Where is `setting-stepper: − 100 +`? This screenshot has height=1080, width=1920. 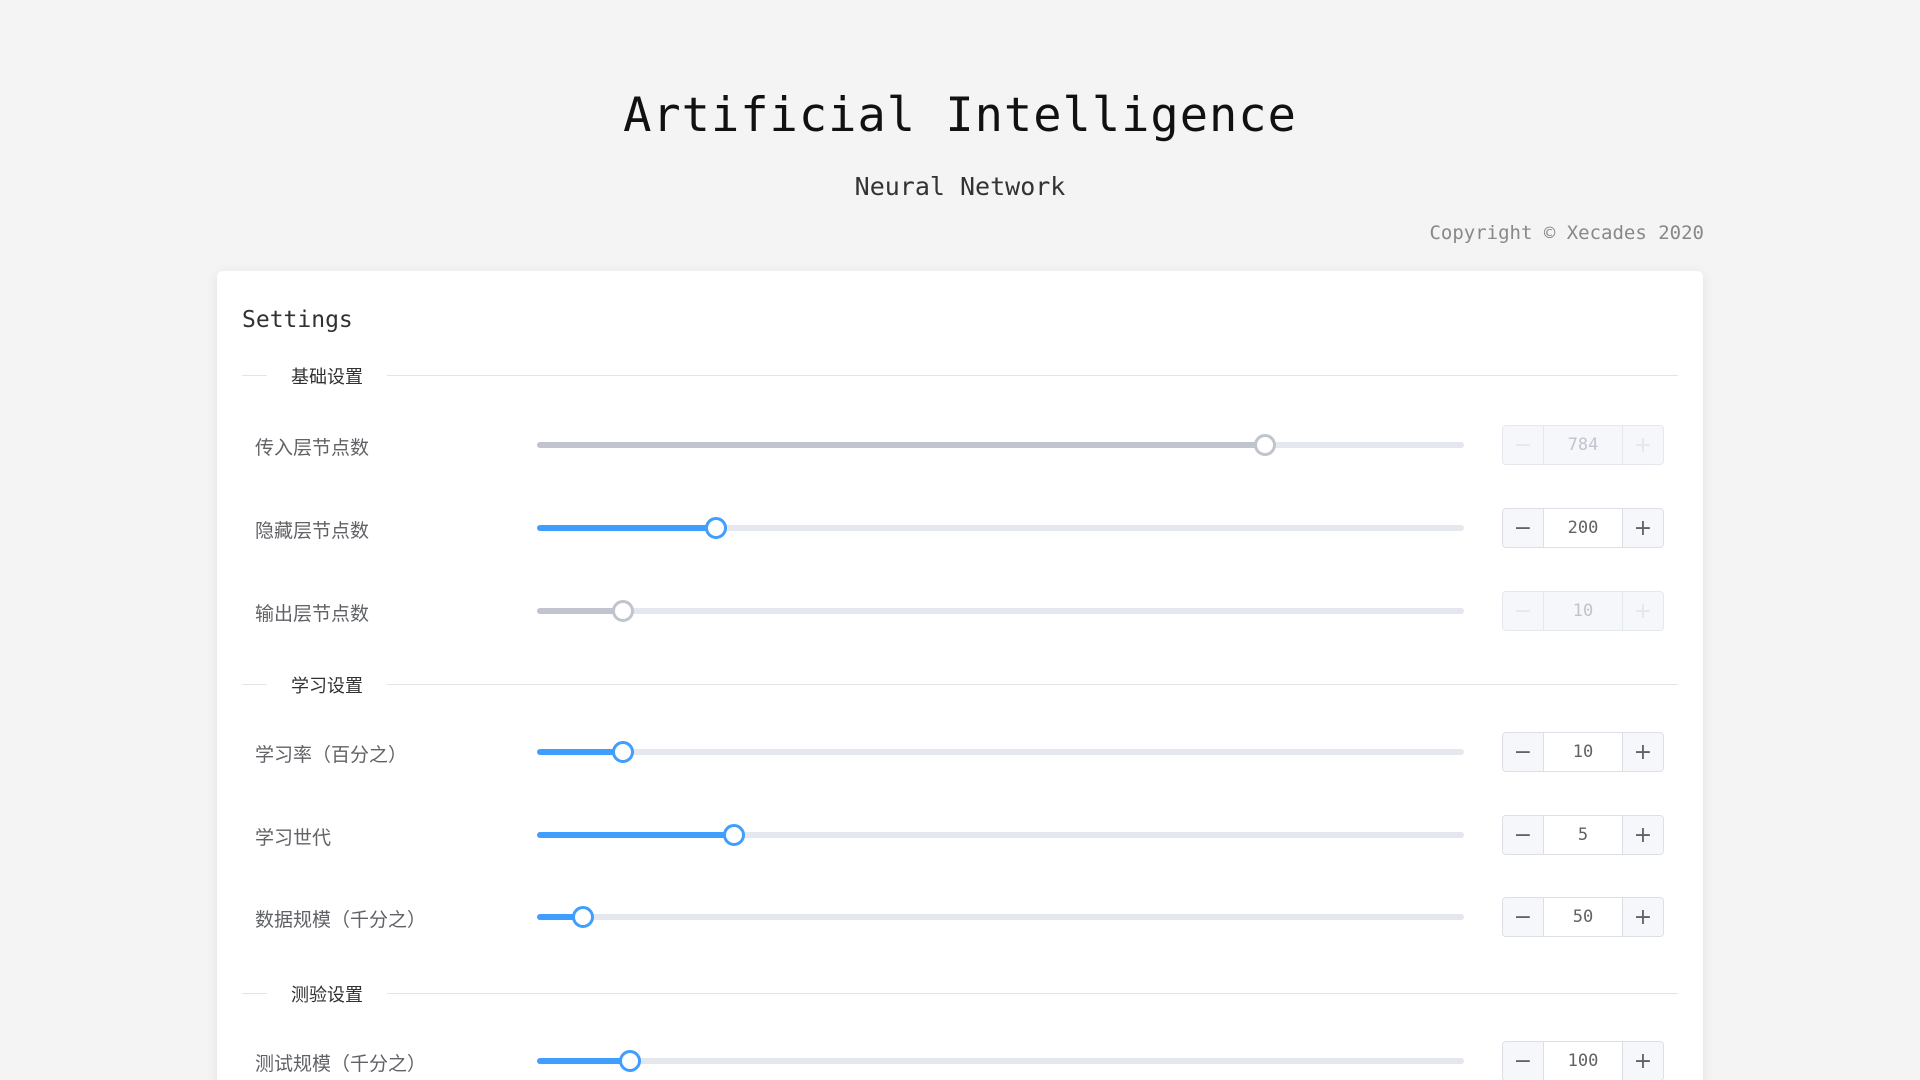 setting-stepper: − 100 + is located at coordinates (1583, 1060).